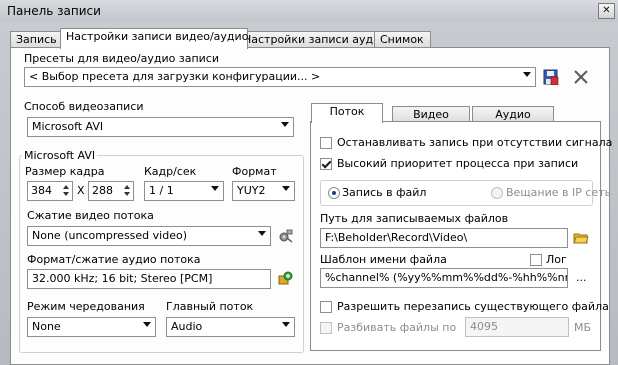 This screenshot has height=365, width=618. What do you see at coordinates (326, 164) in the screenshot?
I see `high-priority-checkbox` at bounding box center [326, 164].